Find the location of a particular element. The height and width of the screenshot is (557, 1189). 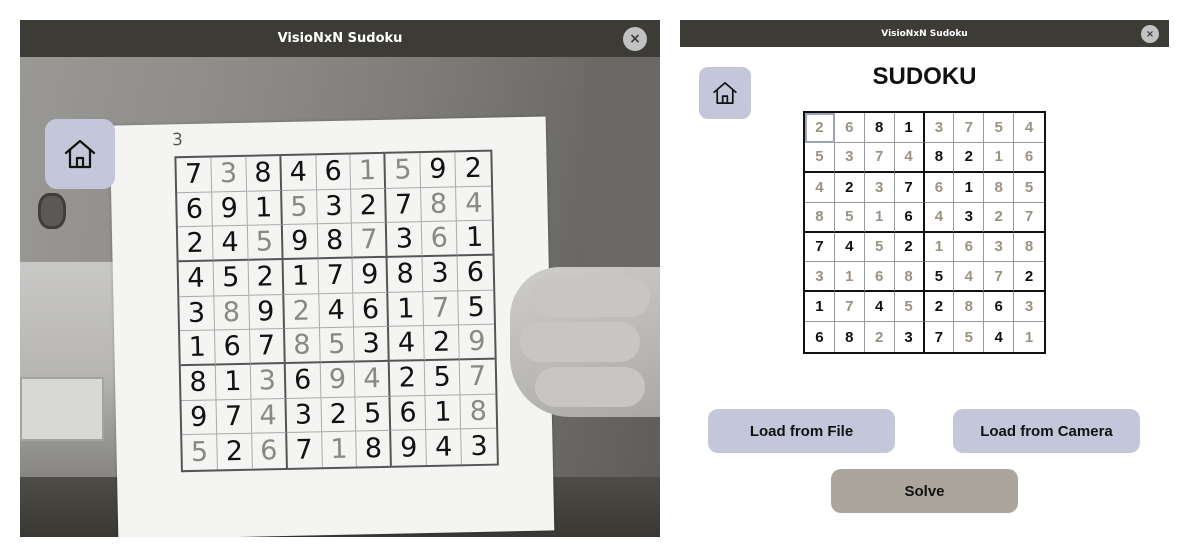

app-window-close-button: × is located at coordinates (1150, 34).